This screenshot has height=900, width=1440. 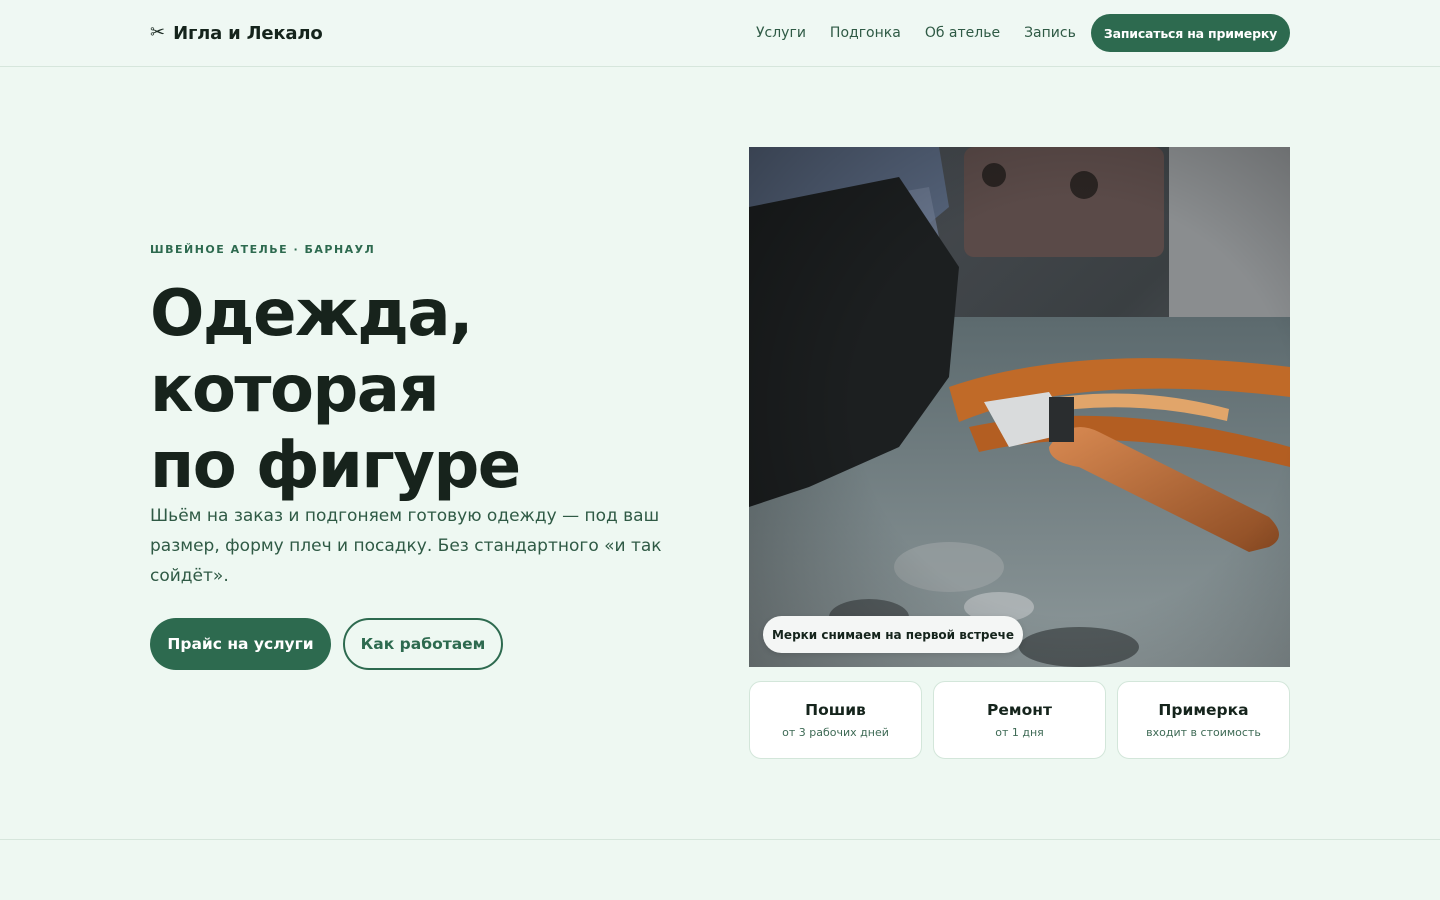 I want to click on section-divider, so click(x=720, y=839).